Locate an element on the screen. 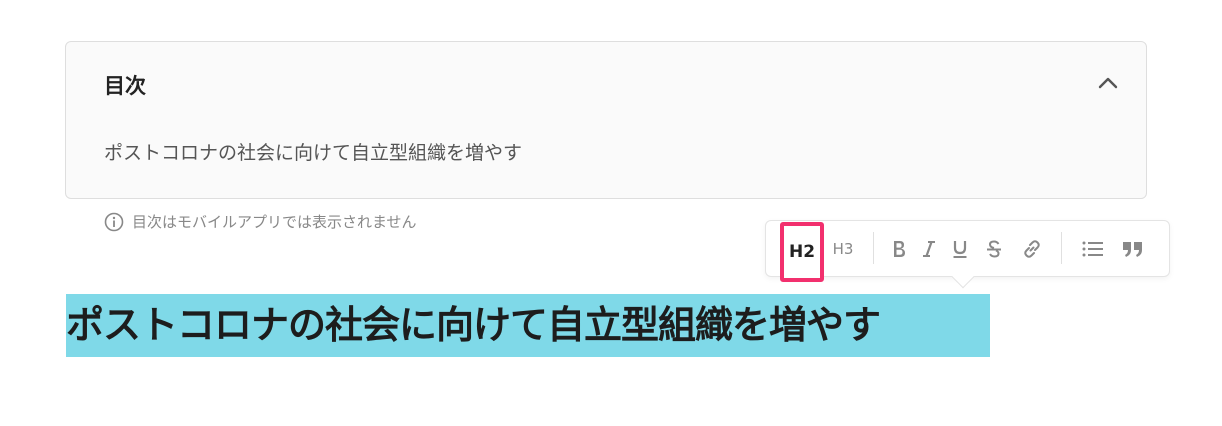 This screenshot has height=426, width=1222. mobile-notice: 目次はモバイルアプリでは表示されません is located at coordinates (260, 221).